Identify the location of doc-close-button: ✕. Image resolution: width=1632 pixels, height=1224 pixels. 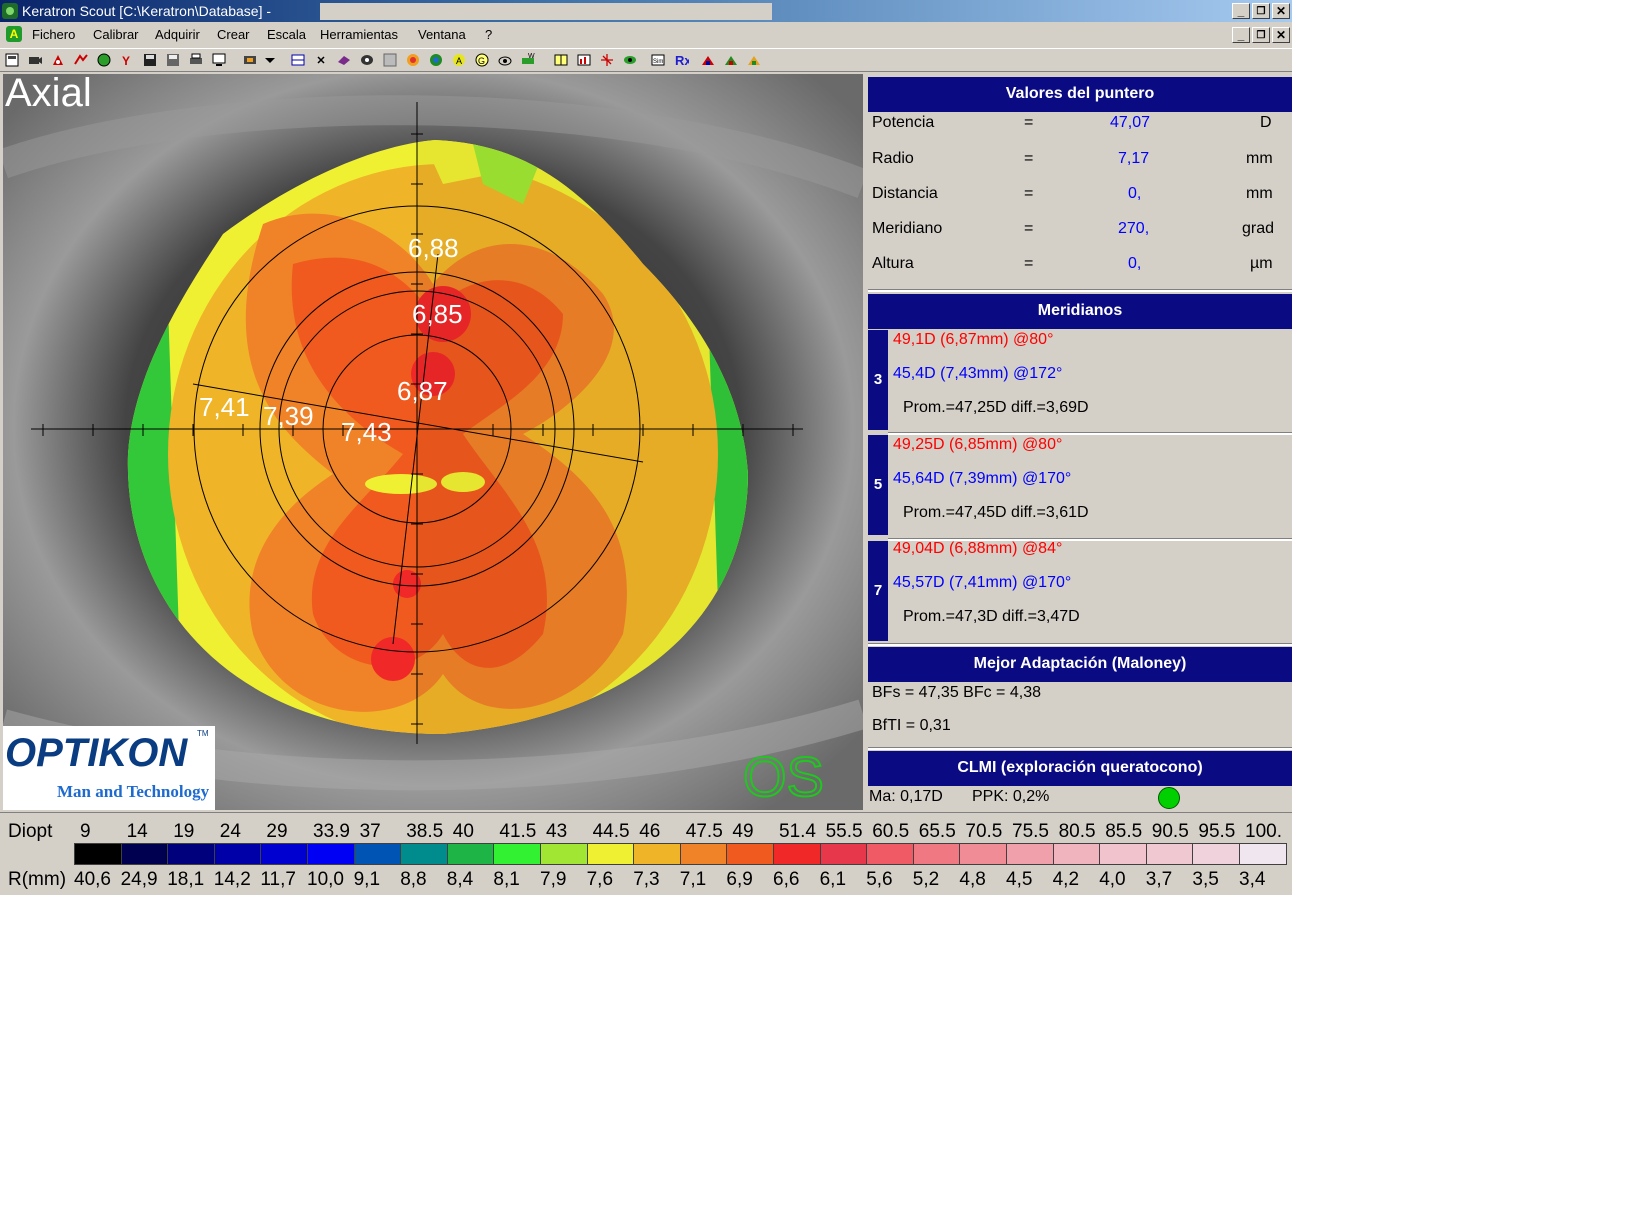
(1281, 35).